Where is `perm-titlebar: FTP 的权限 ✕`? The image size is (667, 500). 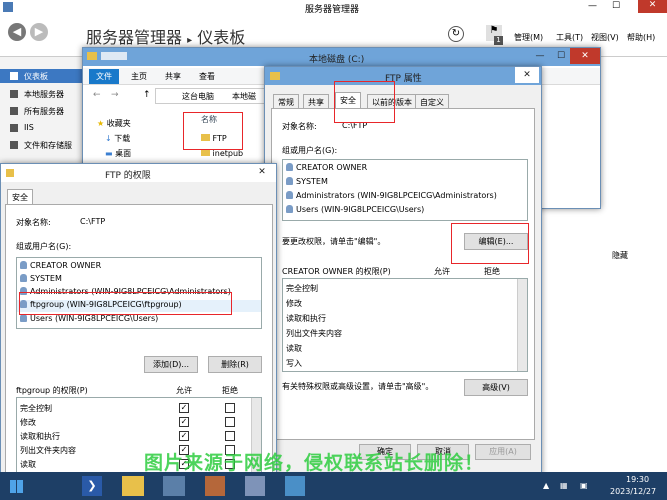
perm-titlebar: FTP 的权限 ✕ is located at coordinates (138, 173).